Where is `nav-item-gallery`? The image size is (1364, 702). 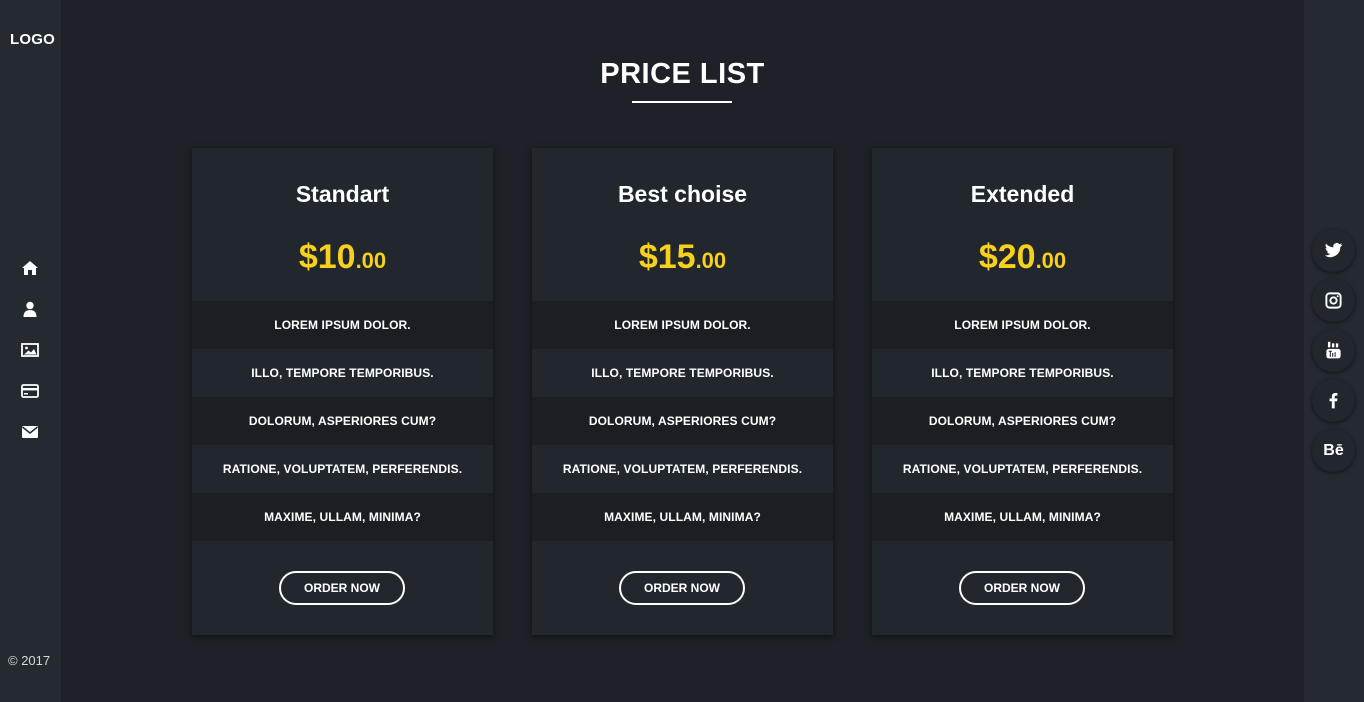 nav-item-gallery is located at coordinates (30, 358).